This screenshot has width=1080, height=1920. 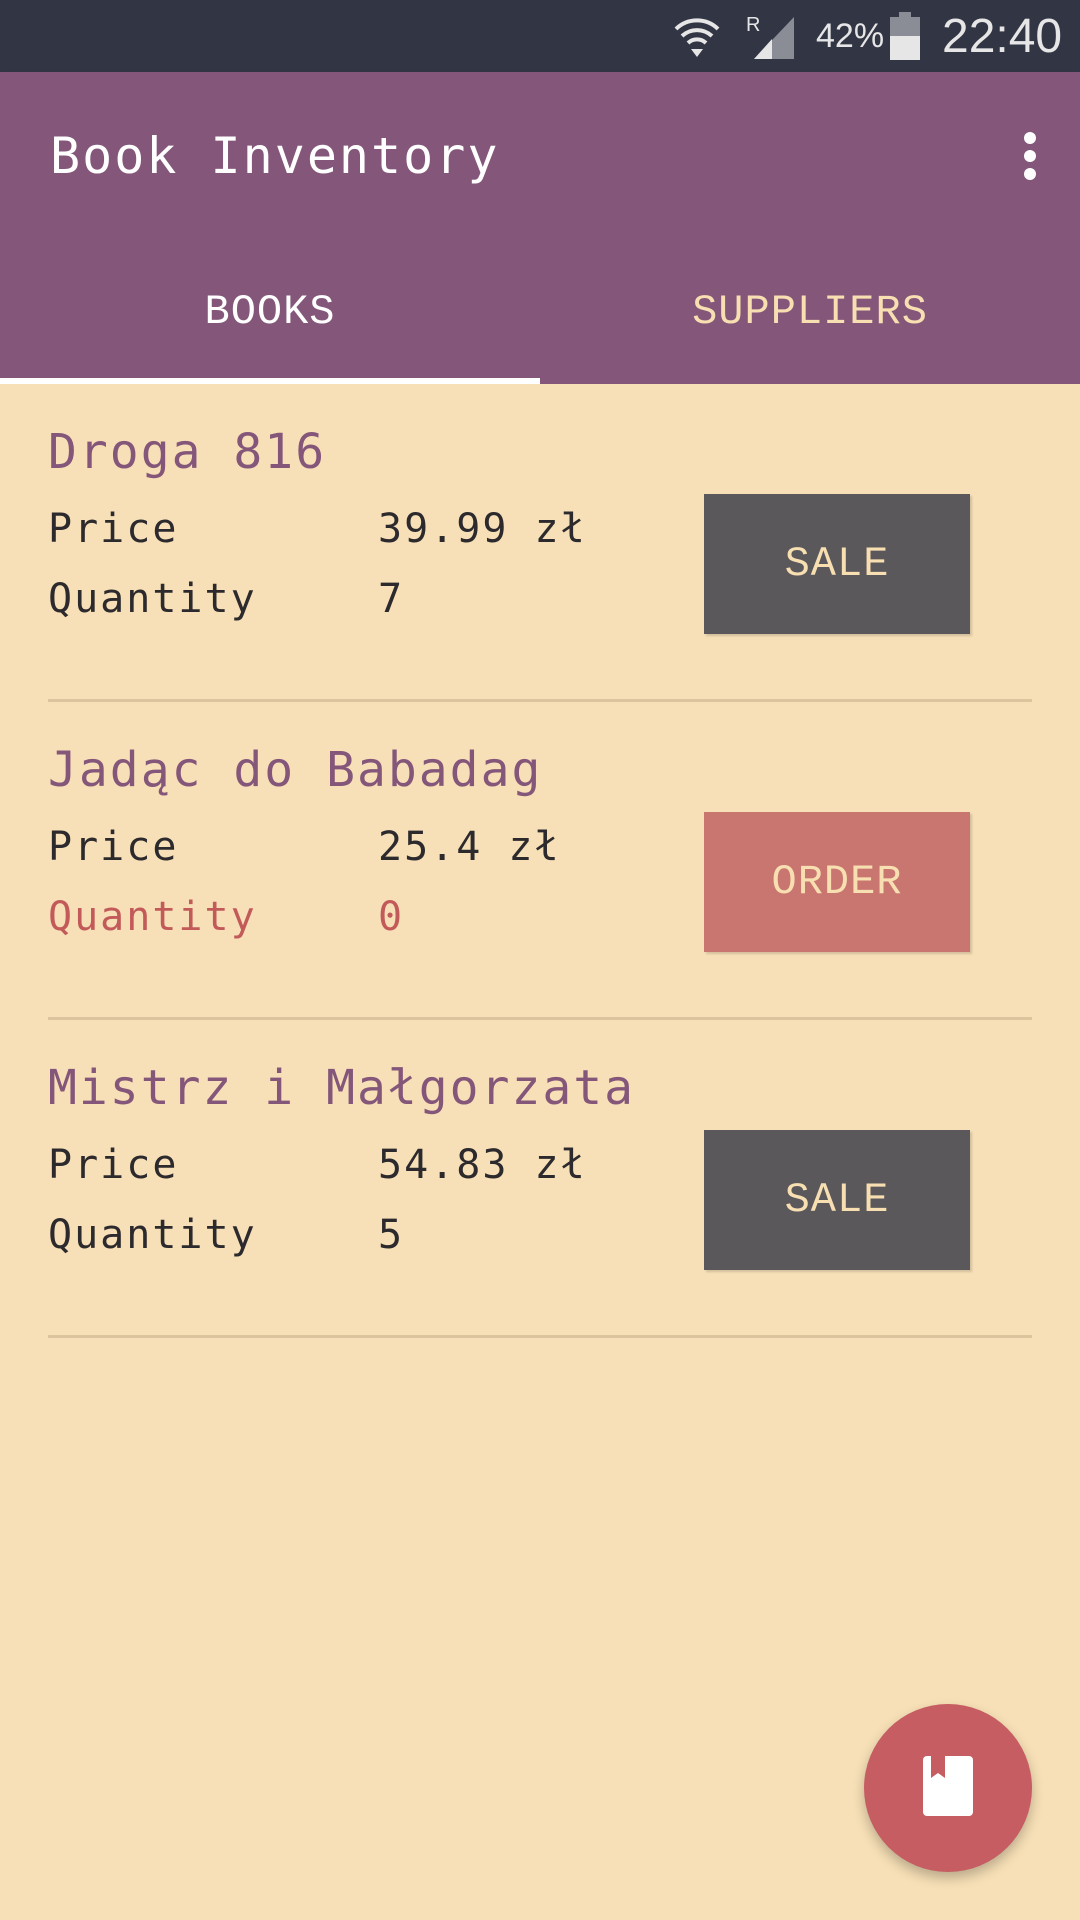 What do you see at coordinates (810, 312) in the screenshot?
I see `tab-suppliers: SUPPLIERS` at bounding box center [810, 312].